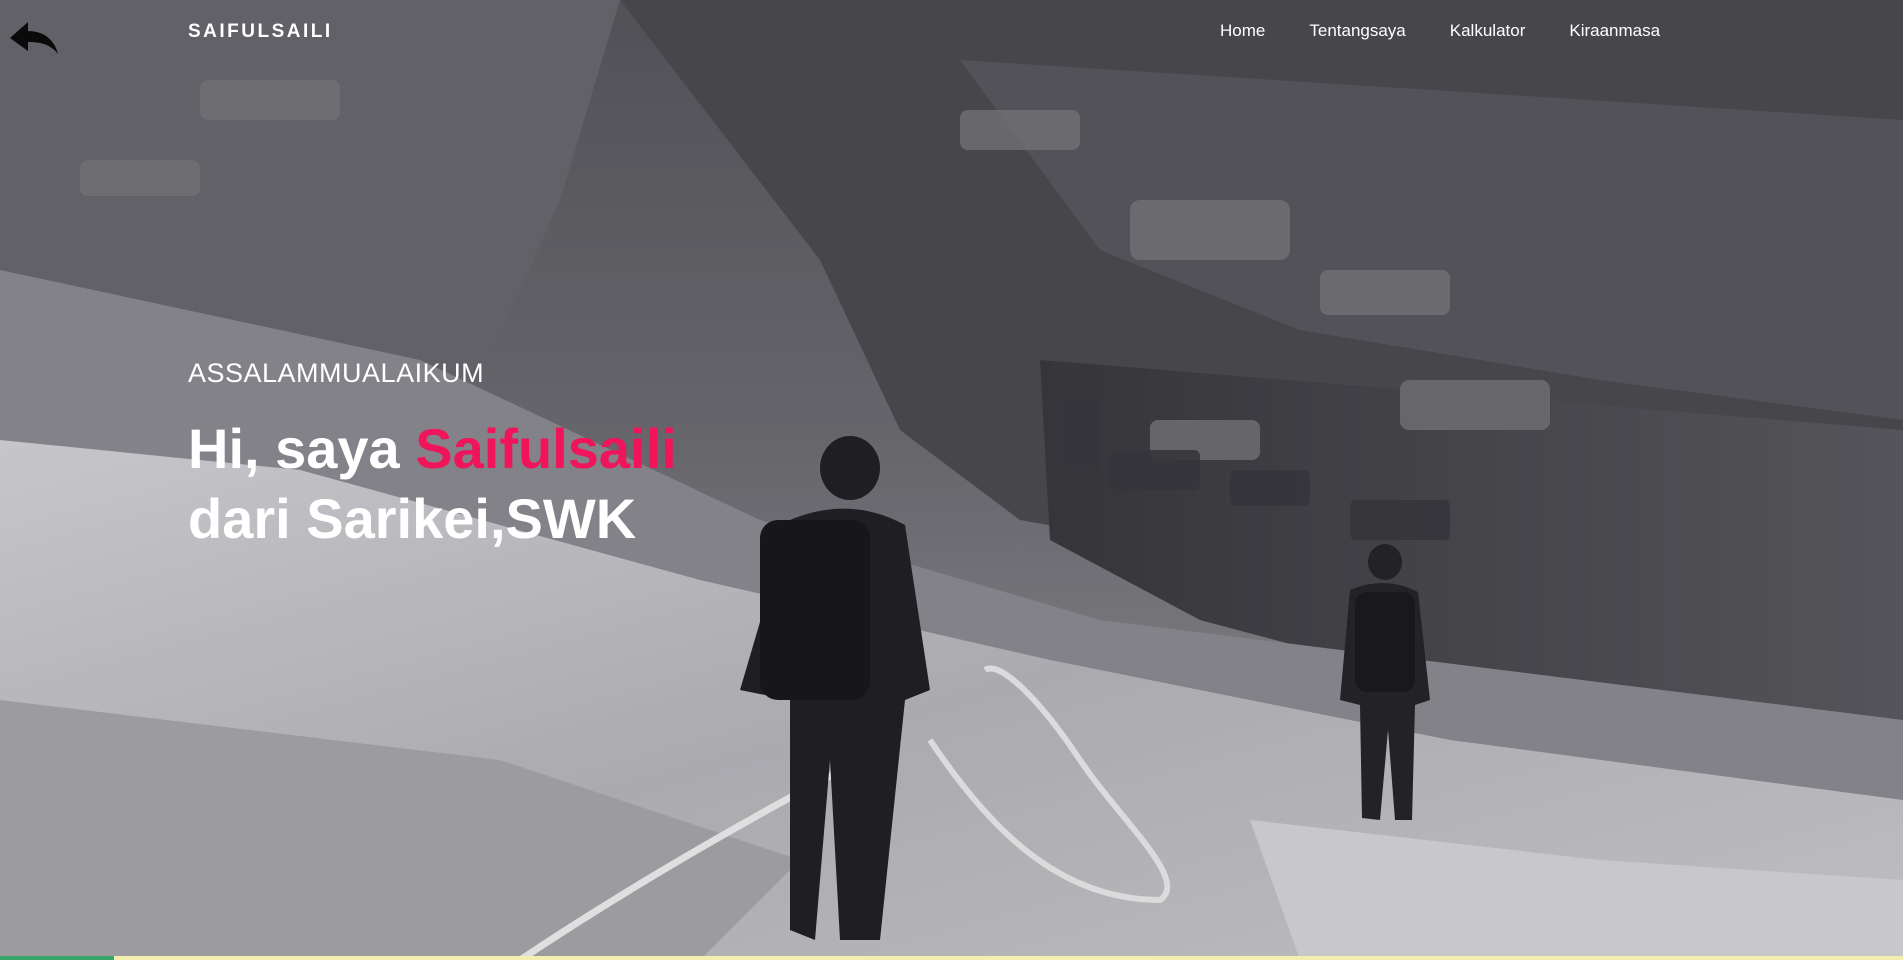 The image size is (1903, 960). I want to click on main-nav: Home Tentangsaya Kalkulator Kiraanmasa, so click(1462, 31).